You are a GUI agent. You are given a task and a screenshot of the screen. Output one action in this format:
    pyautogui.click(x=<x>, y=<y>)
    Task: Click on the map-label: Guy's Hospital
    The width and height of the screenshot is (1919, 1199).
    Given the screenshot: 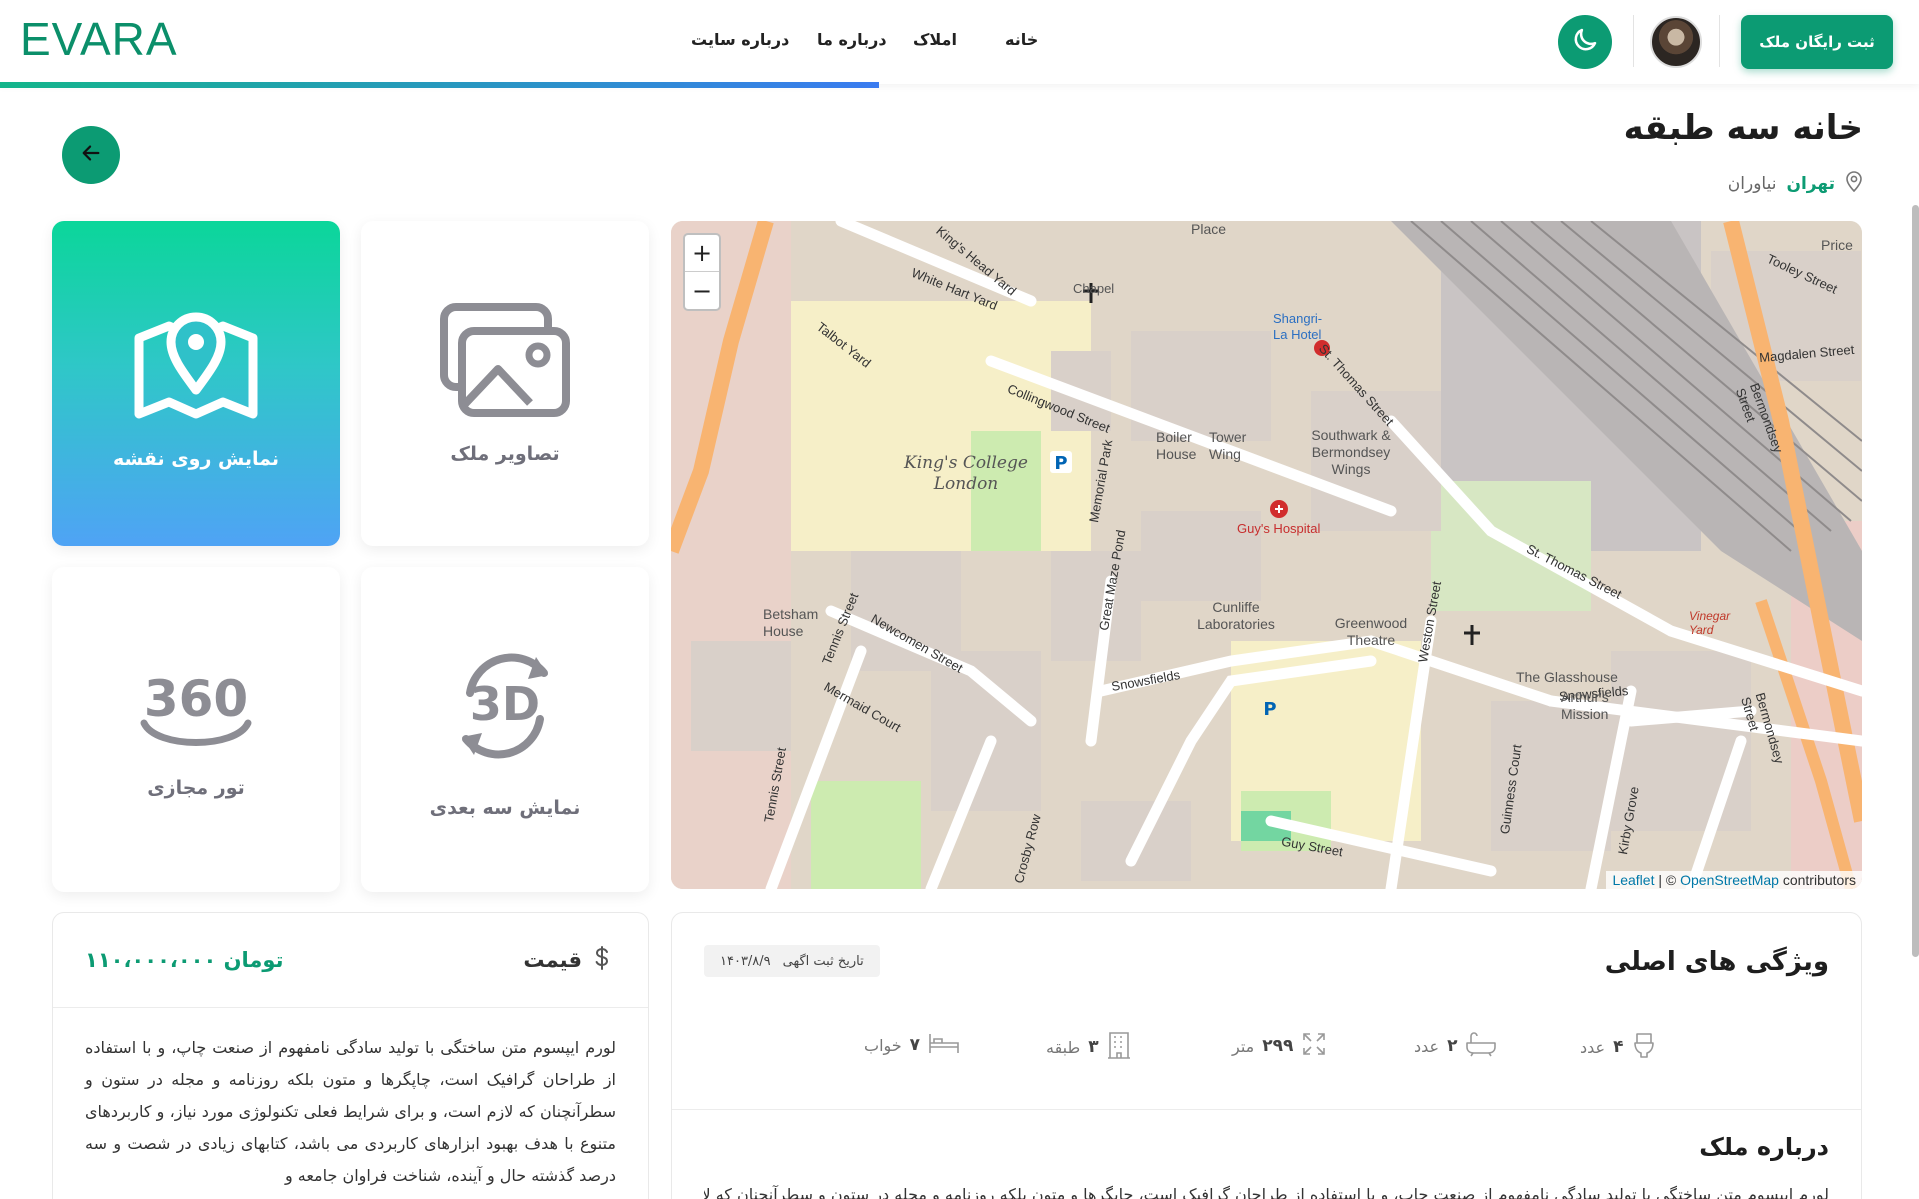 What is the action you would take?
    pyautogui.click(x=1279, y=528)
    